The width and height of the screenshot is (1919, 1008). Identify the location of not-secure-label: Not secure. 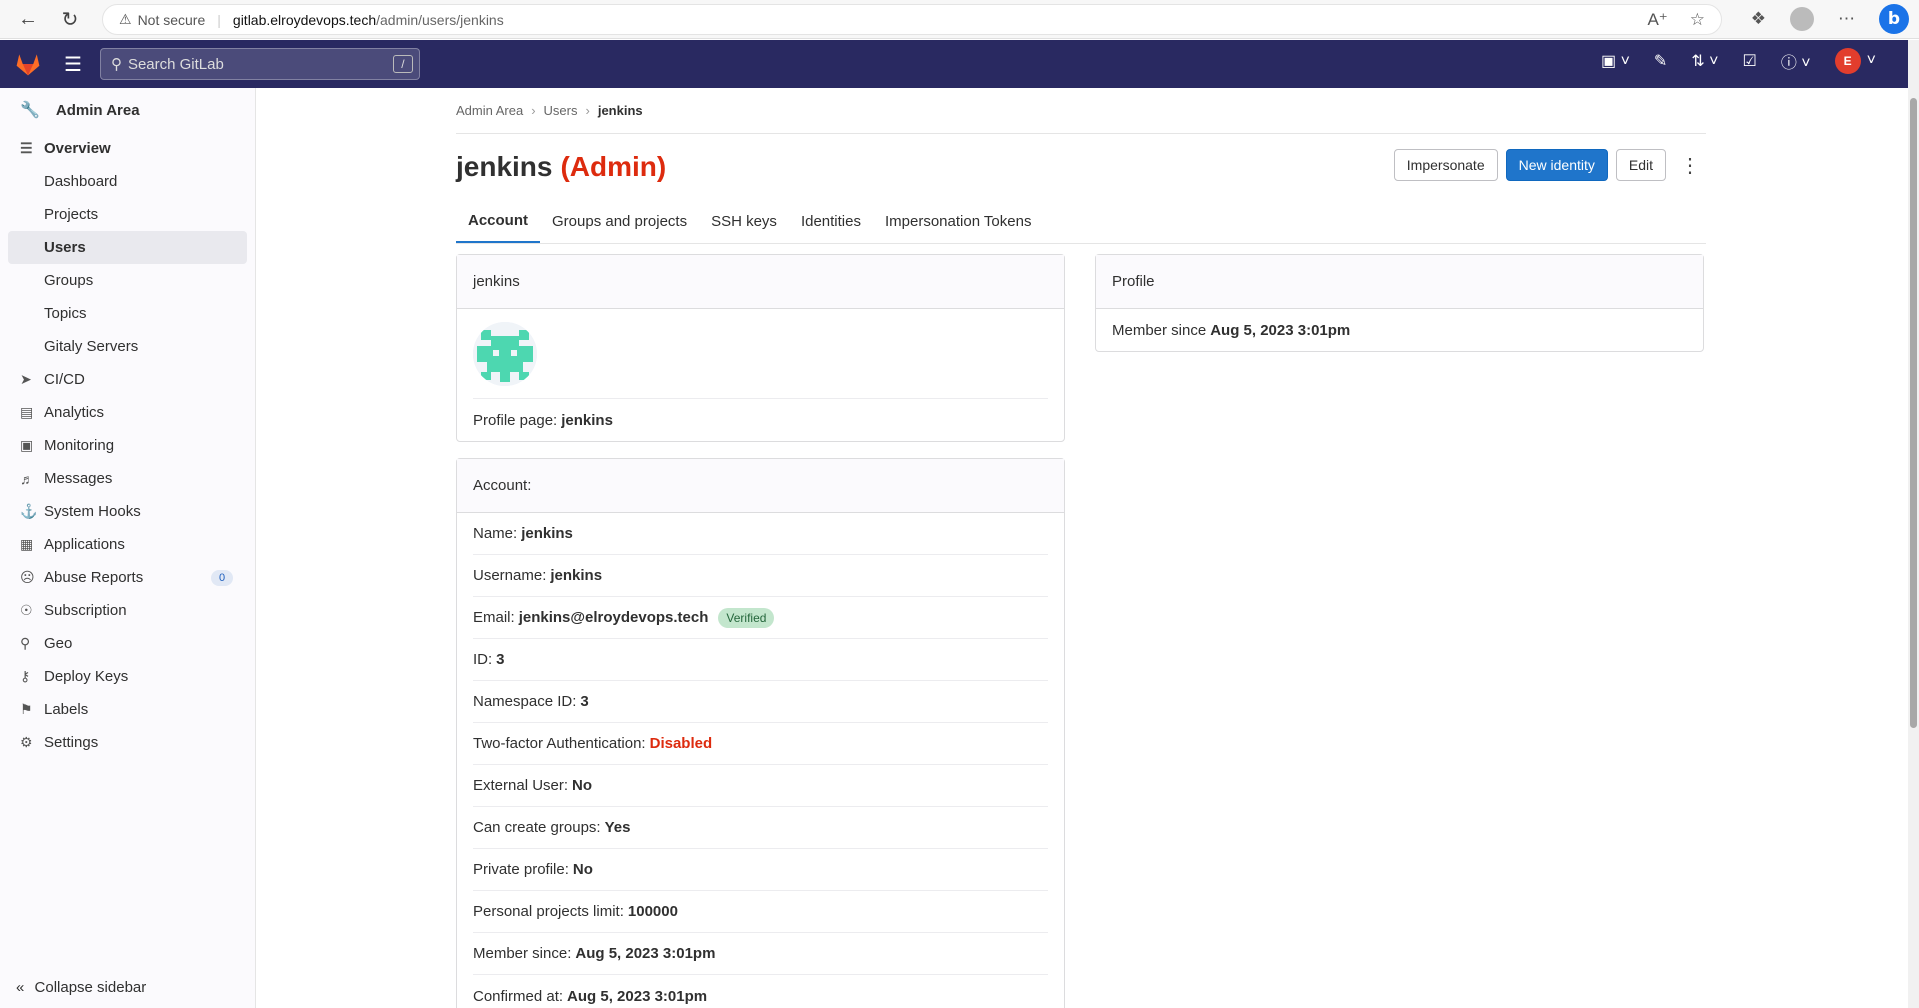
(171, 19).